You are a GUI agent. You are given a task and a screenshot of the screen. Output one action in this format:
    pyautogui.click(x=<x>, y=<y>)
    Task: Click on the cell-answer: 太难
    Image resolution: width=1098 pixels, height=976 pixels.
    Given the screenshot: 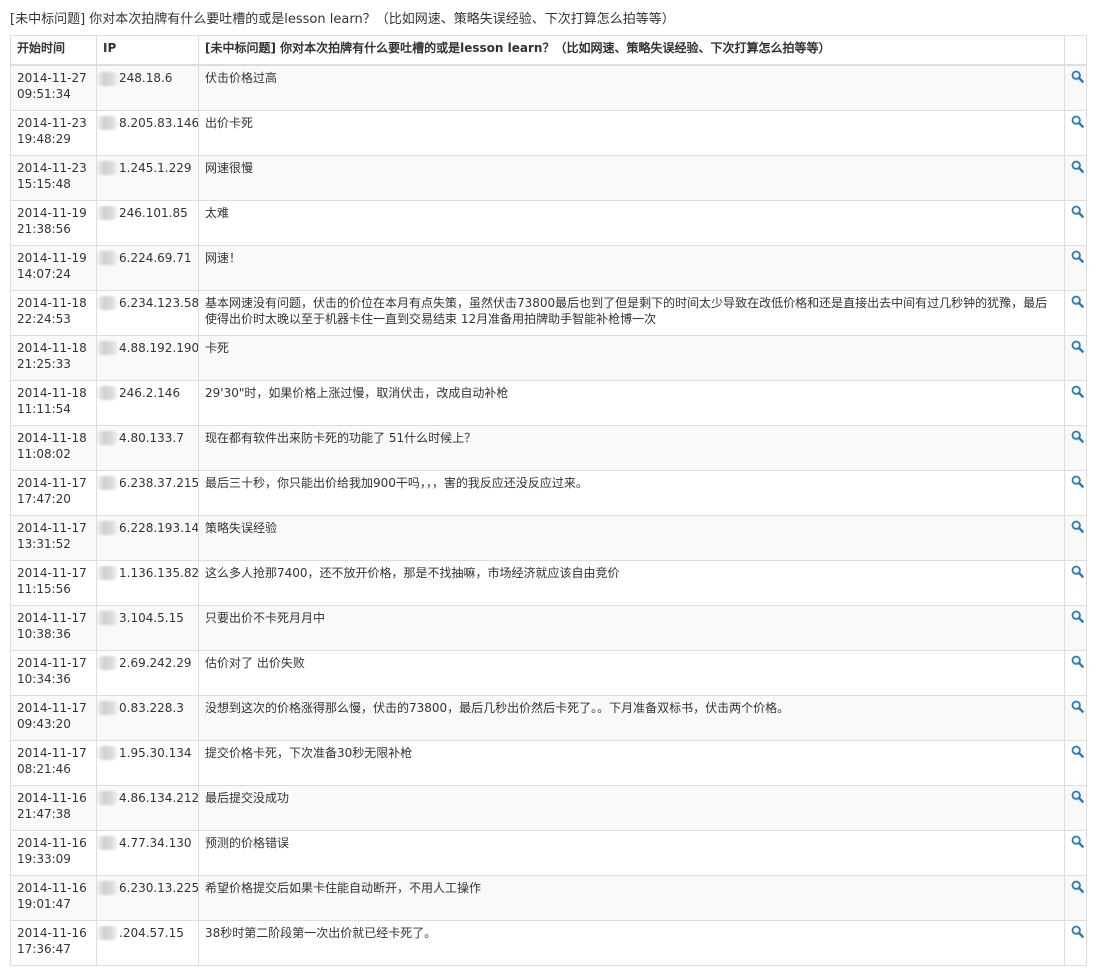 What is the action you would take?
    pyautogui.click(x=631, y=222)
    